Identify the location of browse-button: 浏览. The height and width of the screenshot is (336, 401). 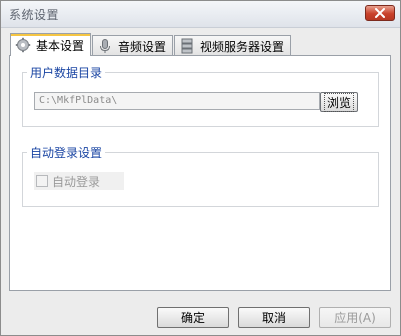
(339, 102).